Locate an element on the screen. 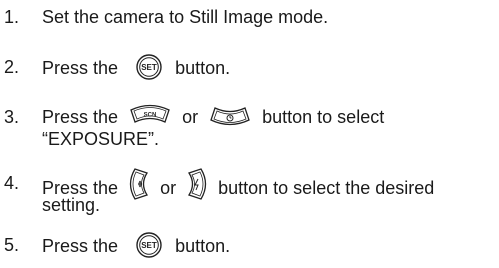  step-text-line: Press the SCN or button to select is located at coordinates (268, 115).